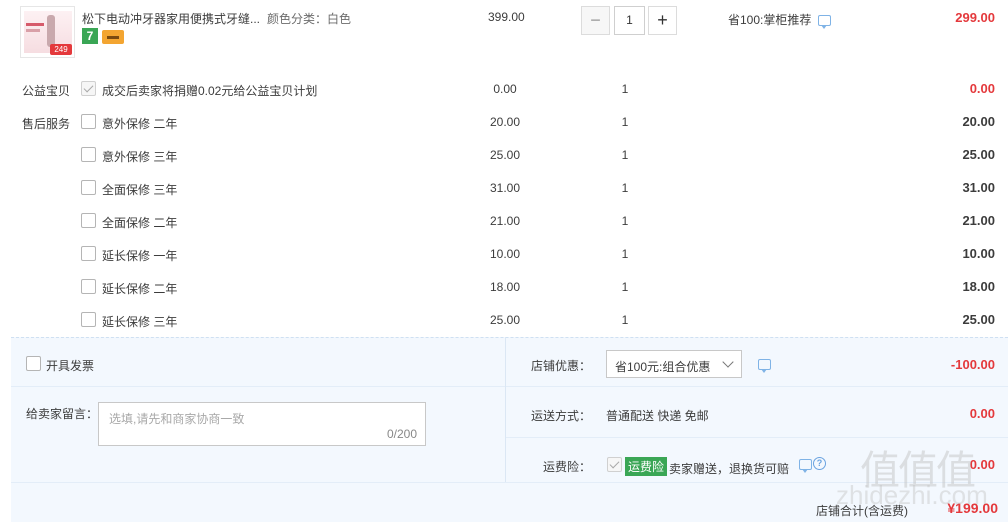 This screenshot has height=522, width=1008. What do you see at coordinates (51, 31) in the screenshot?
I see `product-image-icon` at bounding box center [51, 31].